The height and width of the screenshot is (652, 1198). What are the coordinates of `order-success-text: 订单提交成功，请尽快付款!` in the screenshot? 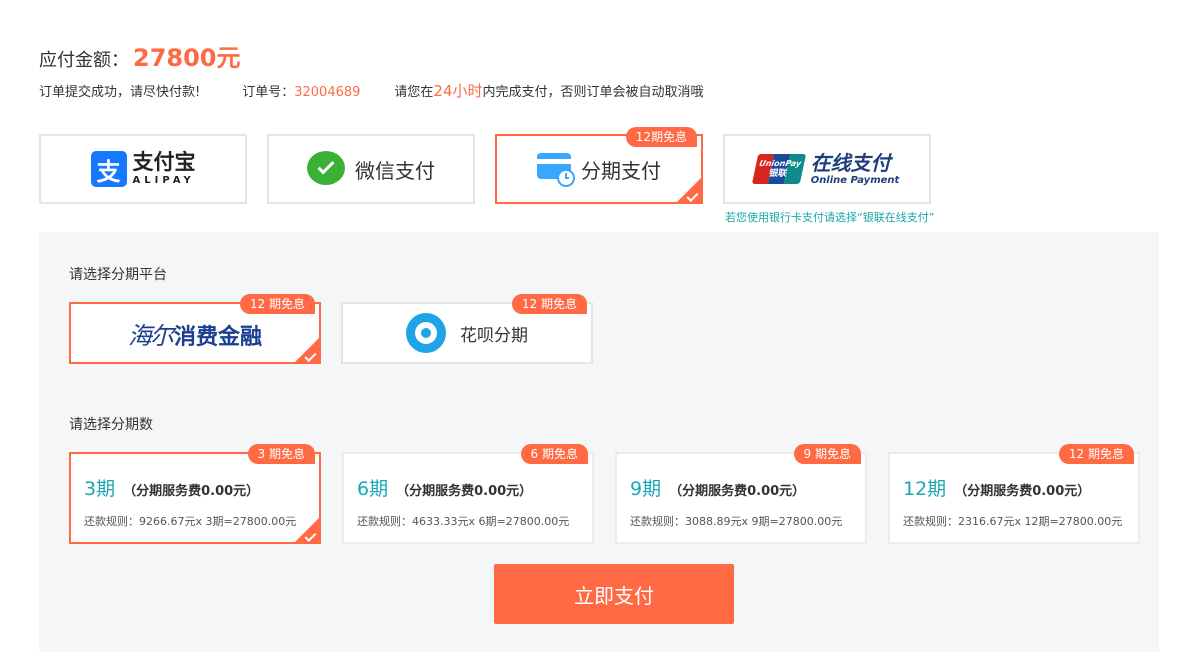 It's located at (119, 90).